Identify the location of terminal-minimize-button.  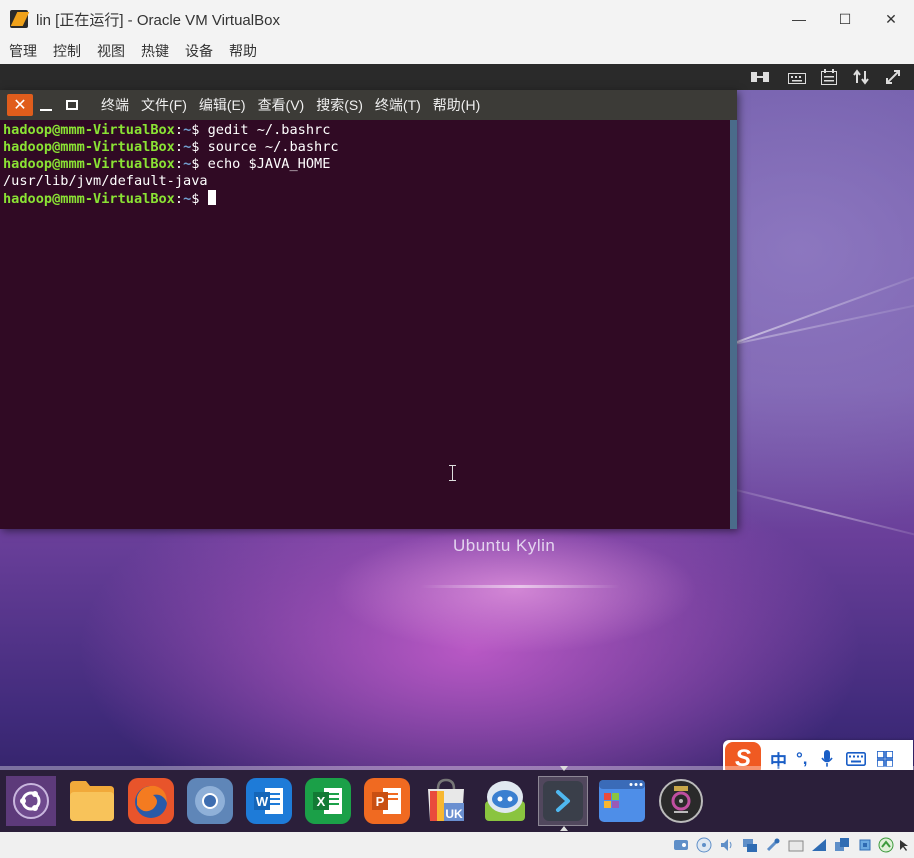
(46, 105).